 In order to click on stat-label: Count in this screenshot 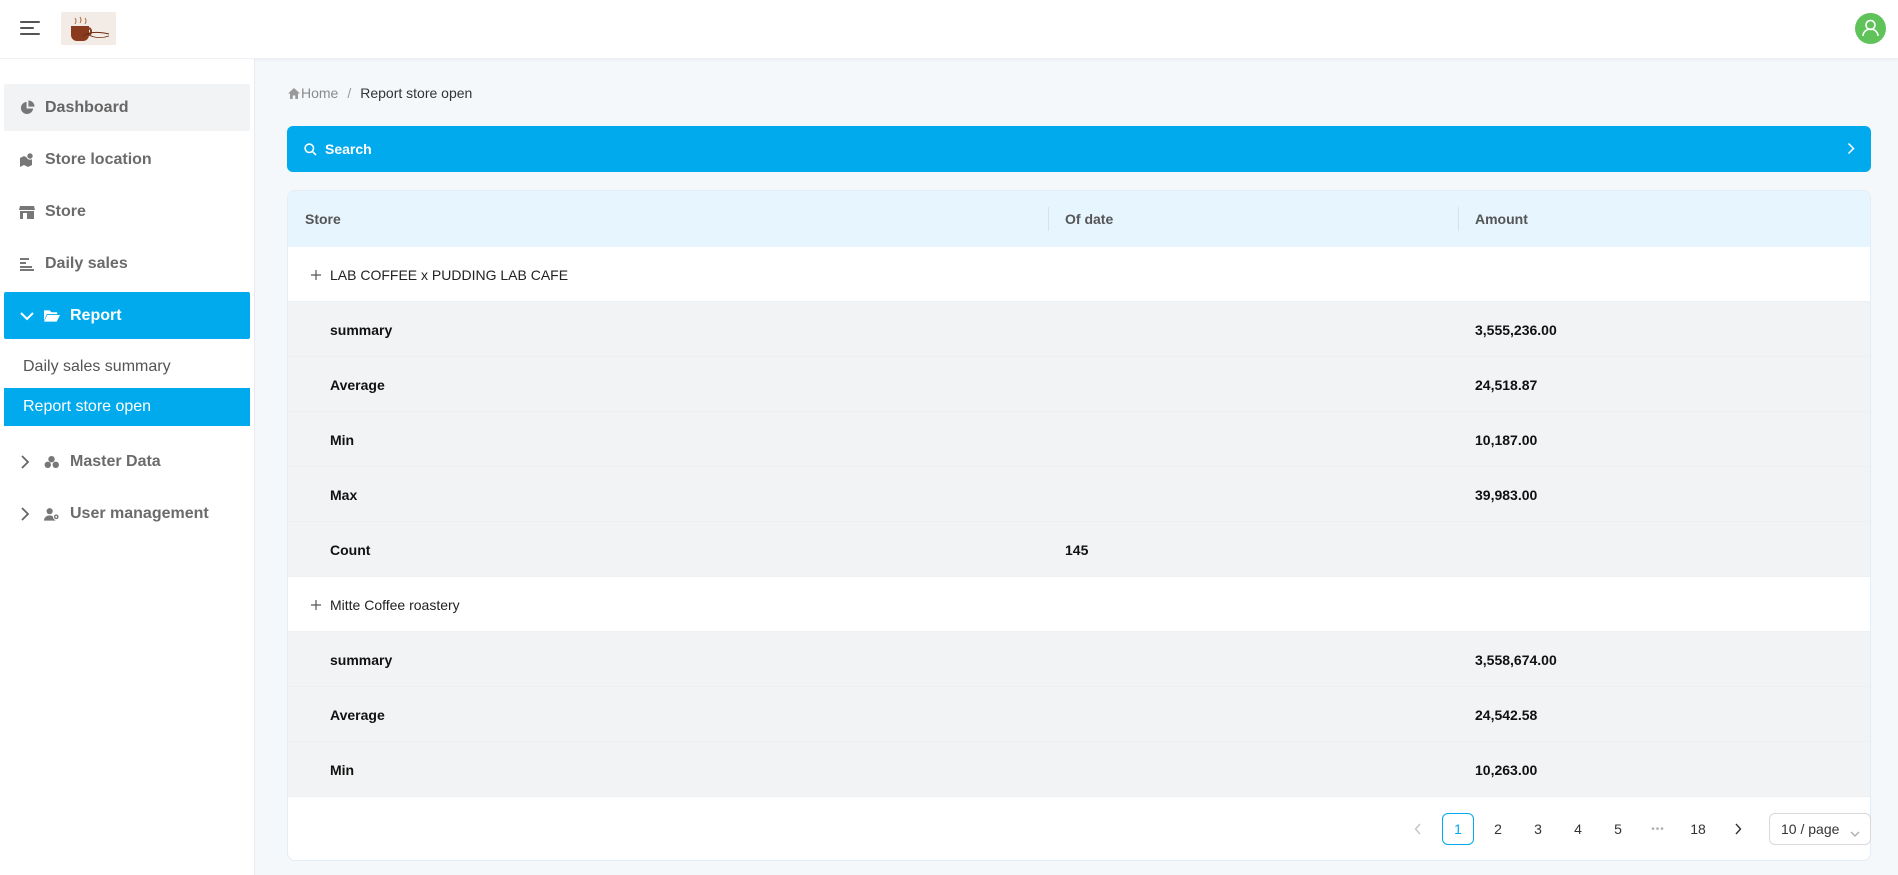, I will do `click(350, 549)`.